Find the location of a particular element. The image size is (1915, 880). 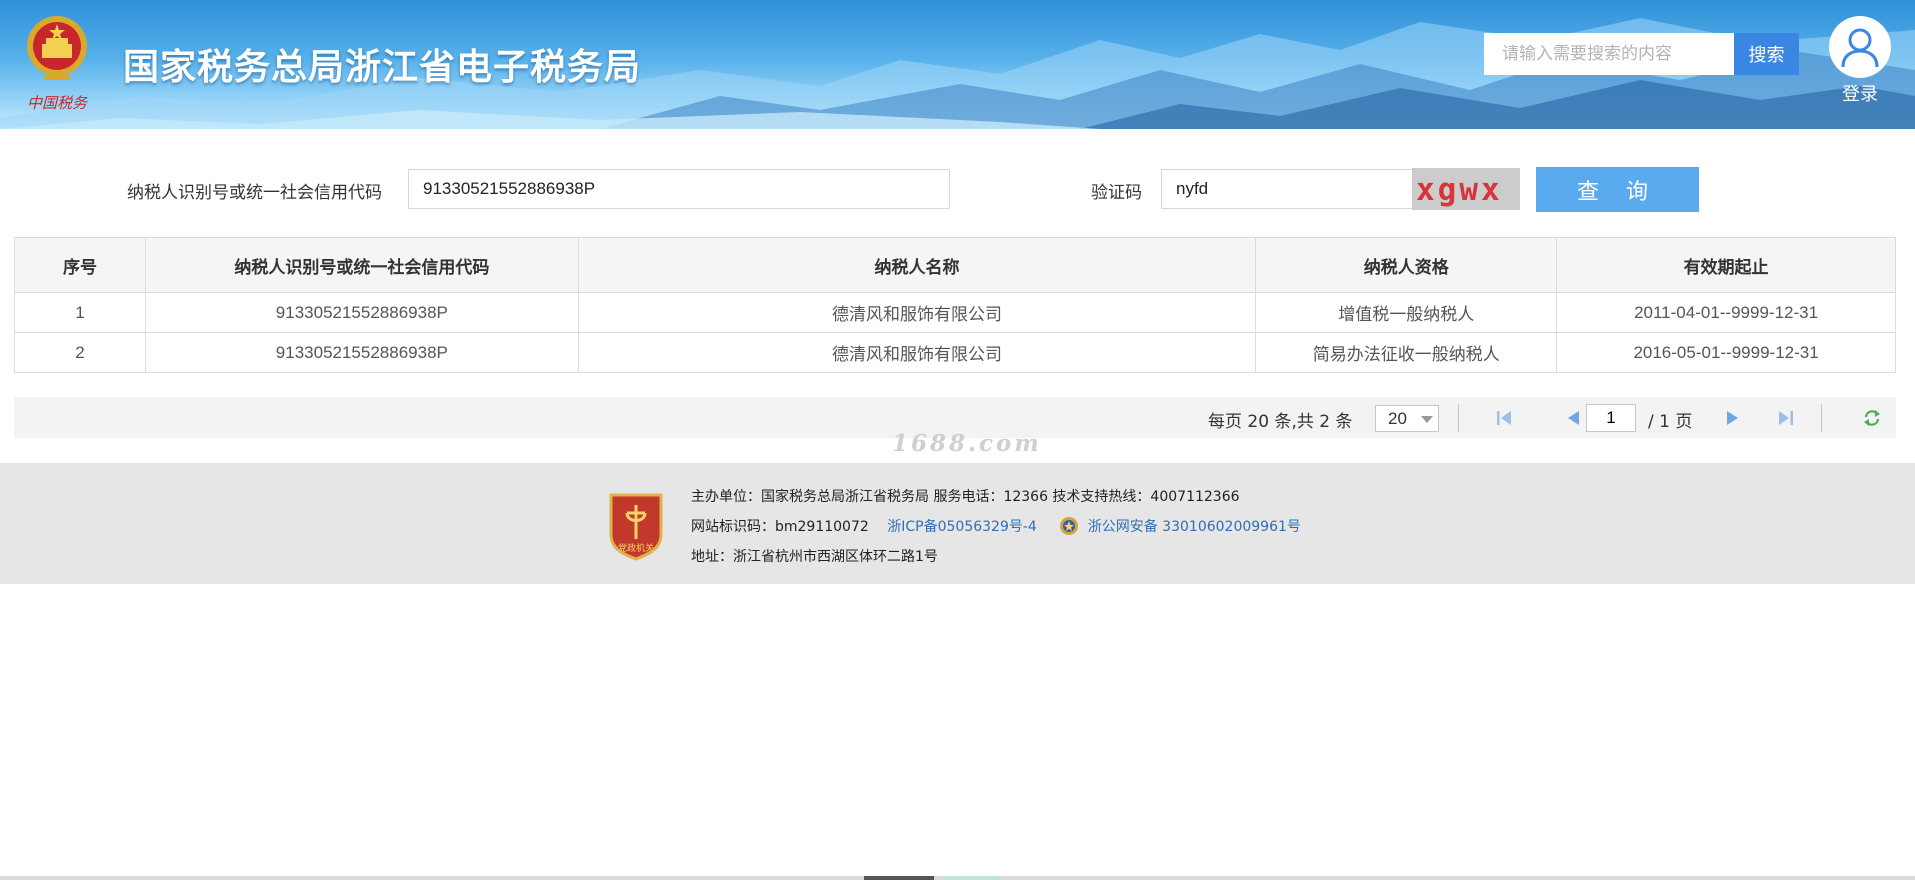

taxpayer-id-input is located at coordinates (679, 189).